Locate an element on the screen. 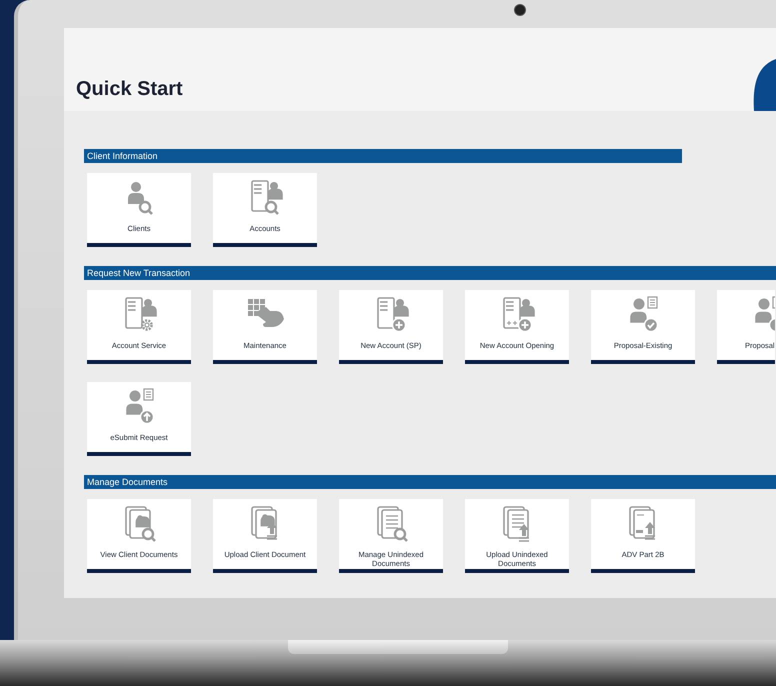 Image resolution: width=776 pixels, height=686 pixels. section-header: Request New Transaction is located at coordinates (430, 273).